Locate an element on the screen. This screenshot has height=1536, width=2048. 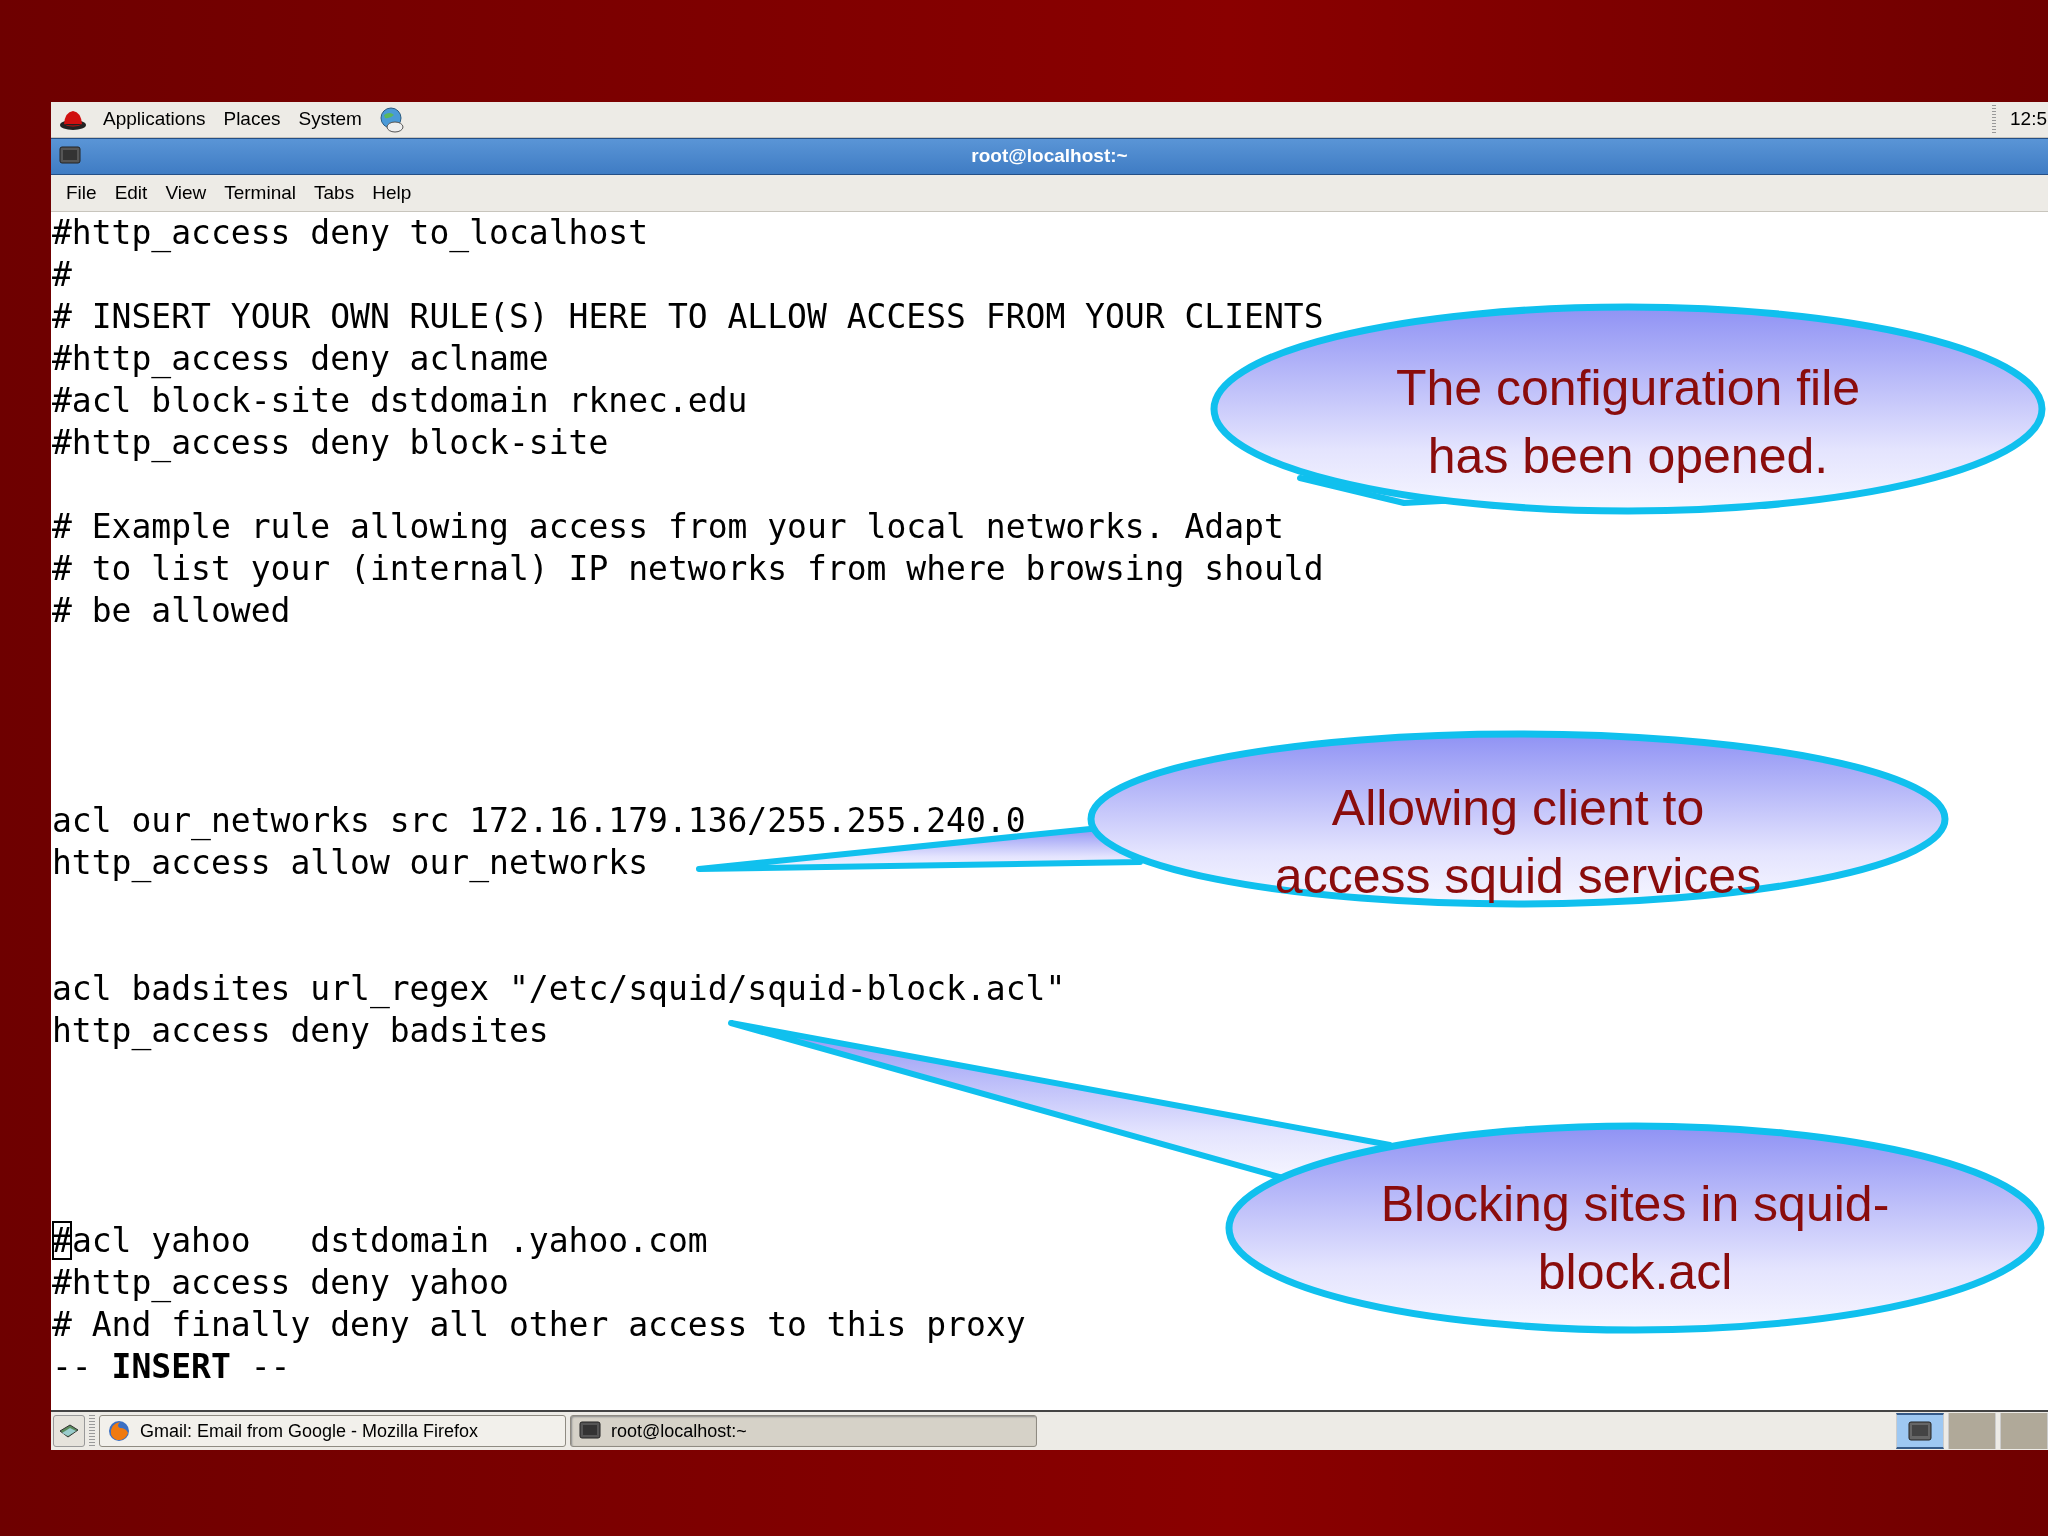
code-line: http_access allow our_networks is located at coordinates (350, 863).